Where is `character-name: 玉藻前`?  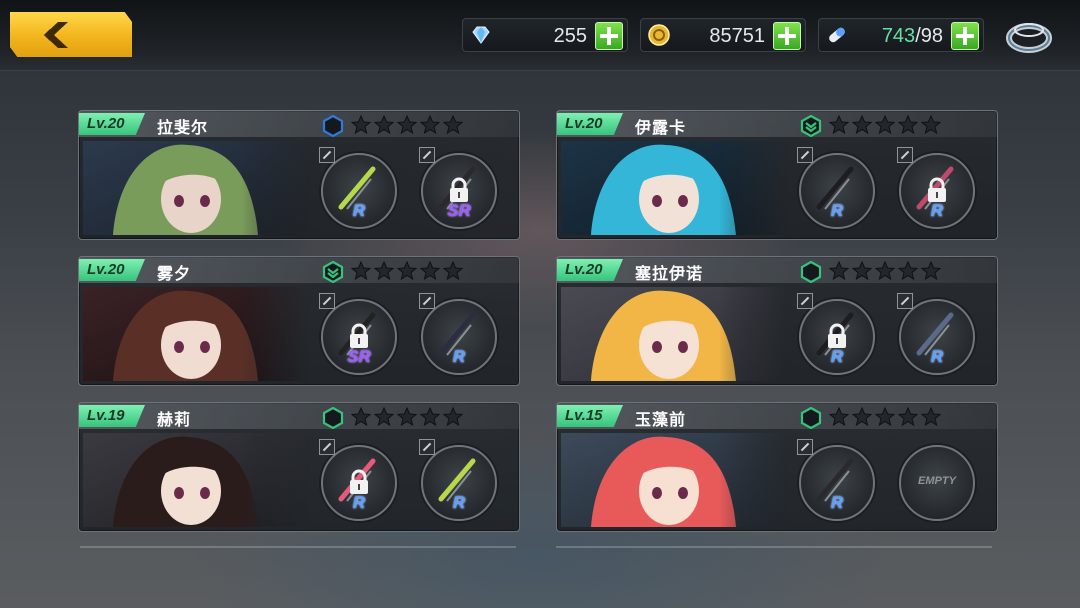 character-name: 玉藻前 is located at coordinates (661, 420).